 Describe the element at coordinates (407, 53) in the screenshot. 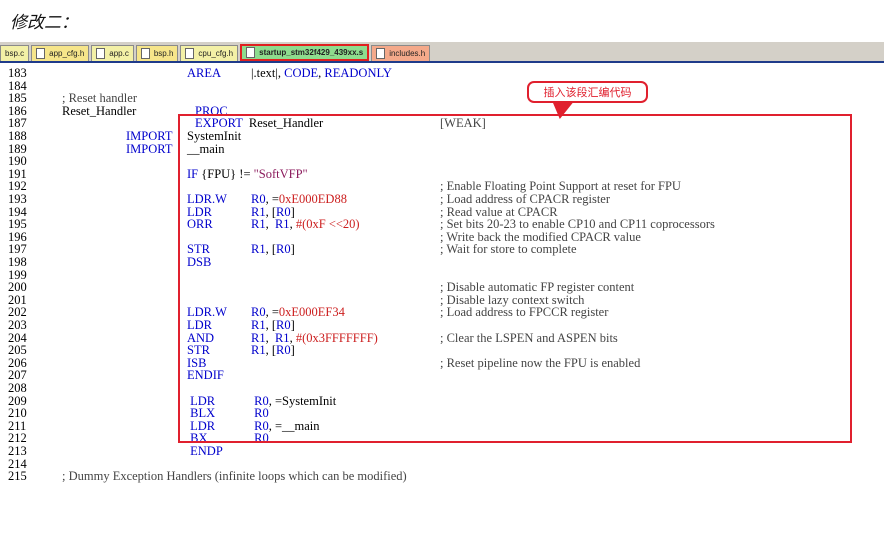

I see `tab-label: includes.h` at that location.